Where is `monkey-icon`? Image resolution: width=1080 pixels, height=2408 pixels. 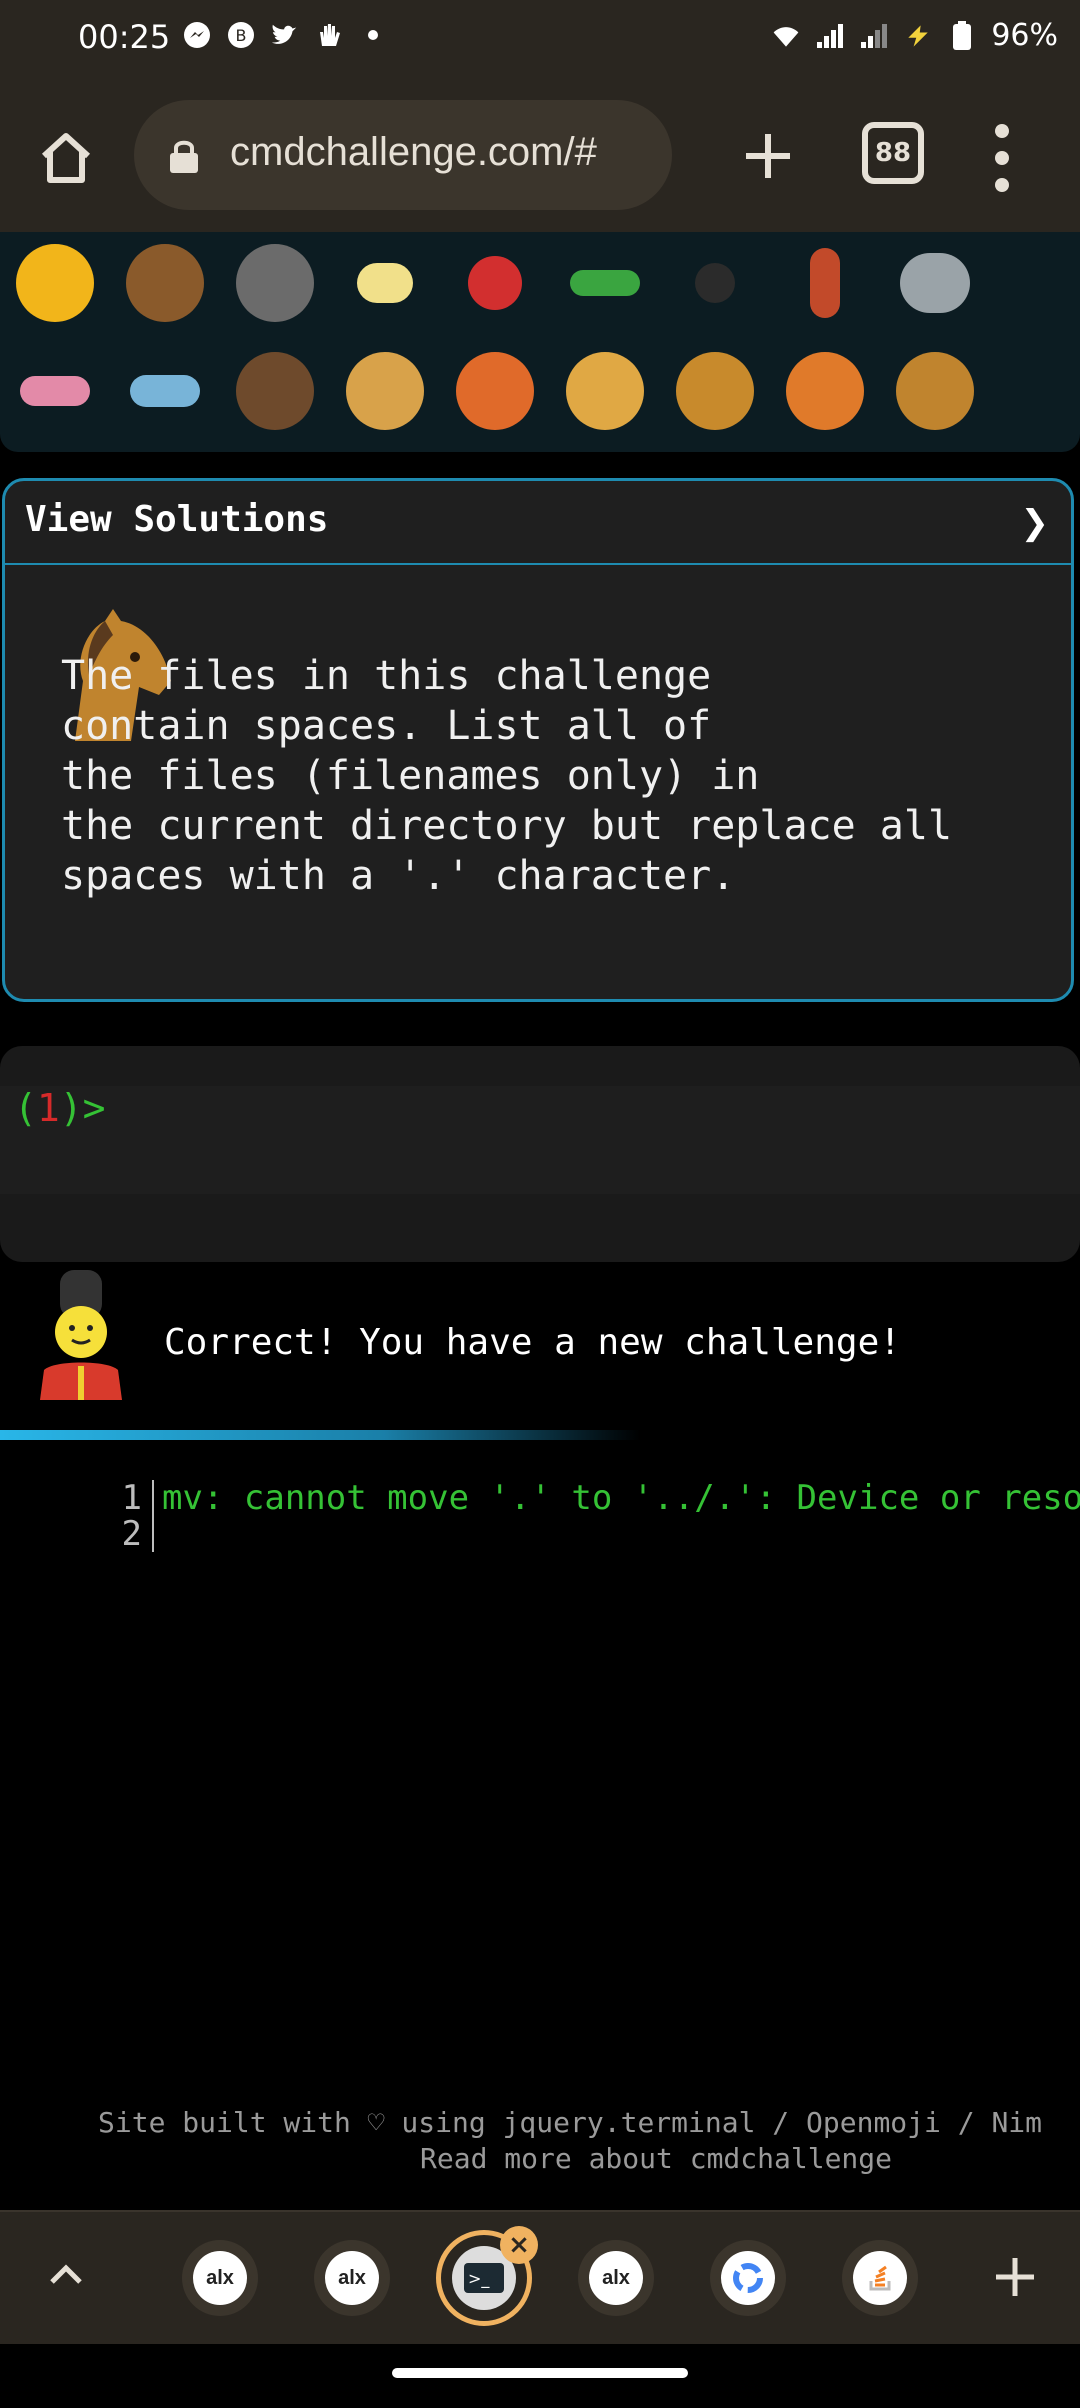
monkey-icon is located at coordinates (275, 391).